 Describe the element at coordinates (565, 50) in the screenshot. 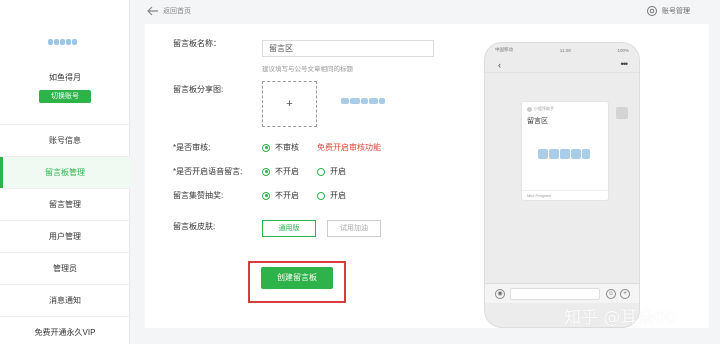

I see `status-time: 11:28` at that location.